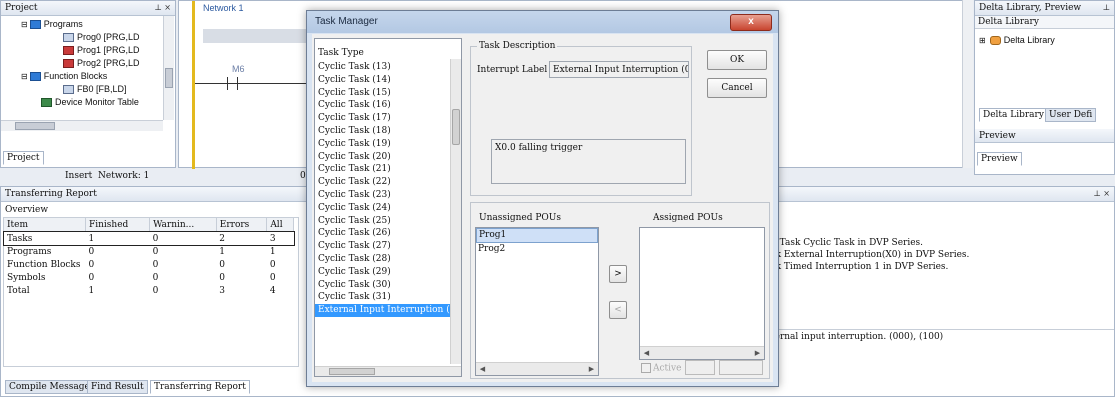  Describe the element at coordinates (82, 125) in the screenshot. I see `tree-hscrollbar` at that location.